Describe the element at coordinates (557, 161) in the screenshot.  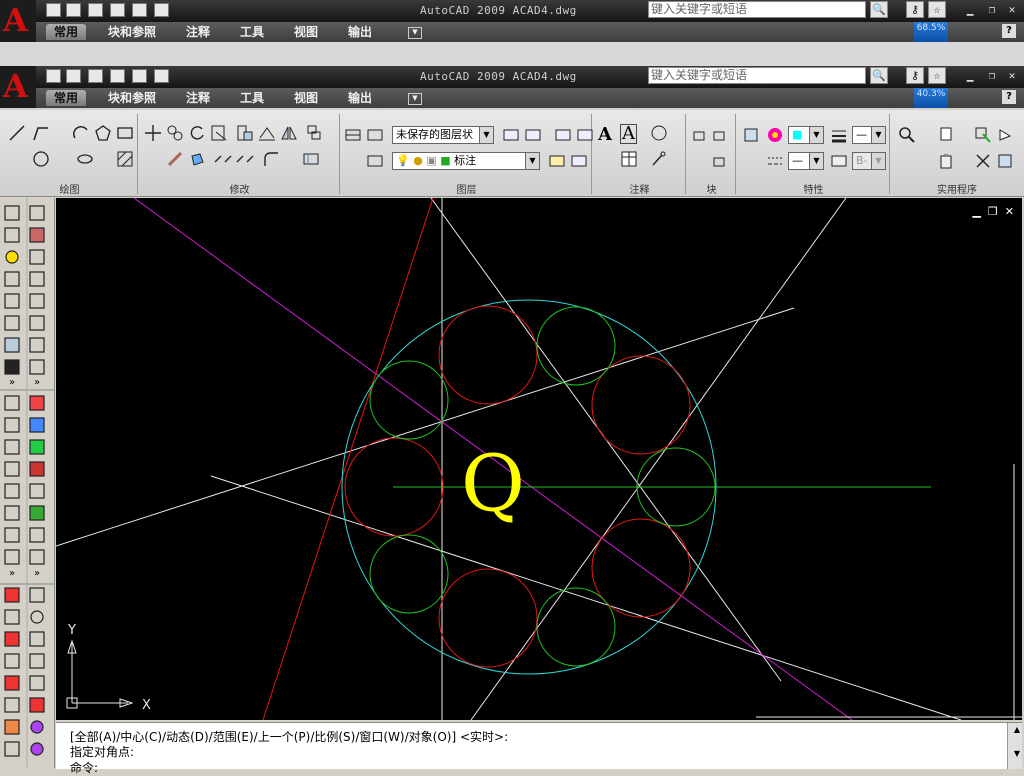
I see `layer-off-icon` at that location.